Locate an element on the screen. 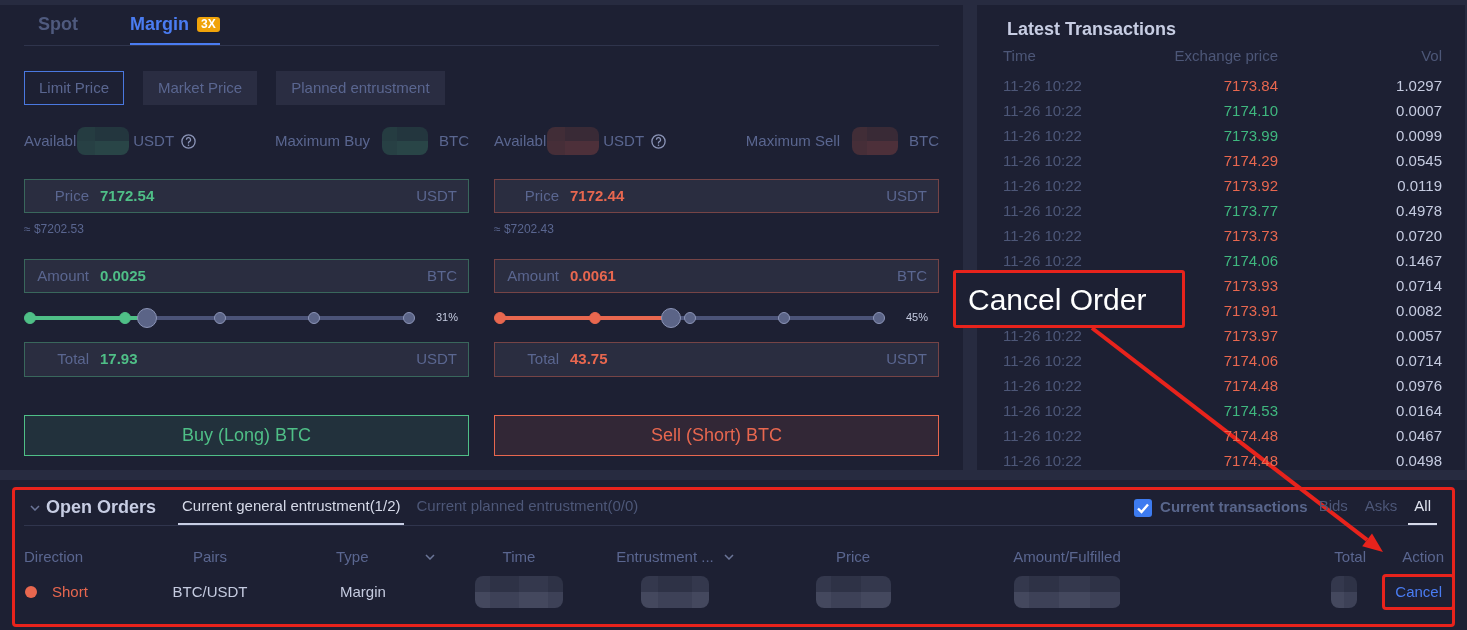  table-cell-text: BTC/USDT is located at coordinates (210, 591).